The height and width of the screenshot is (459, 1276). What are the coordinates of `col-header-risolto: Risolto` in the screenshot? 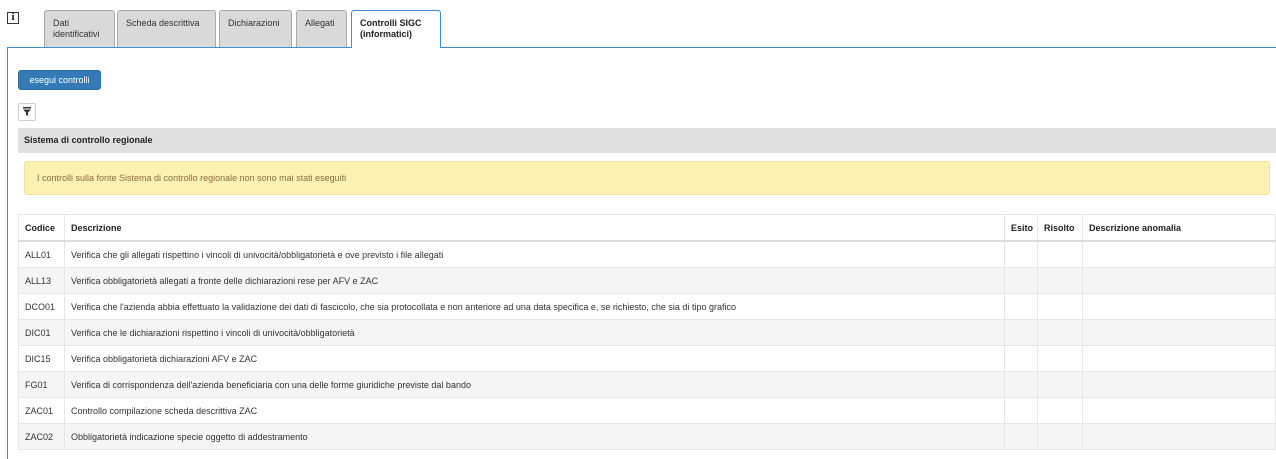 It's located at (1060, 228).